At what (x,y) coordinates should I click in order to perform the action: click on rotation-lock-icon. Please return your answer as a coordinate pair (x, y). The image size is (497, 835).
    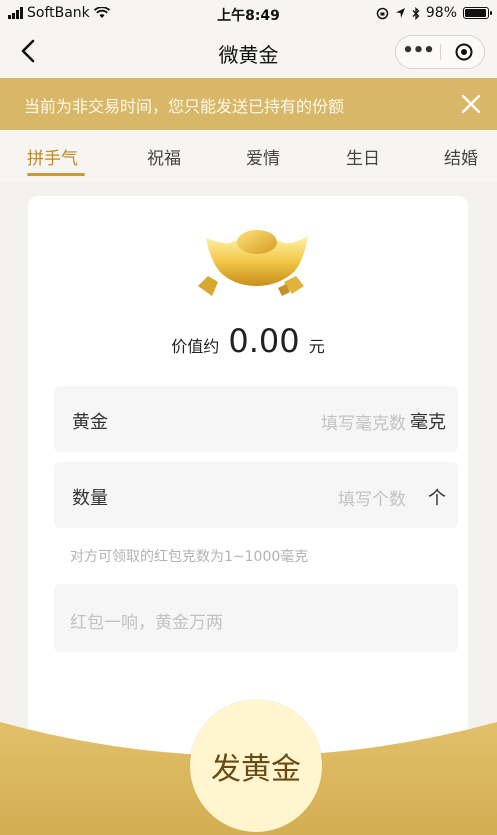
    Looking at the image, I should click on (382, 13).